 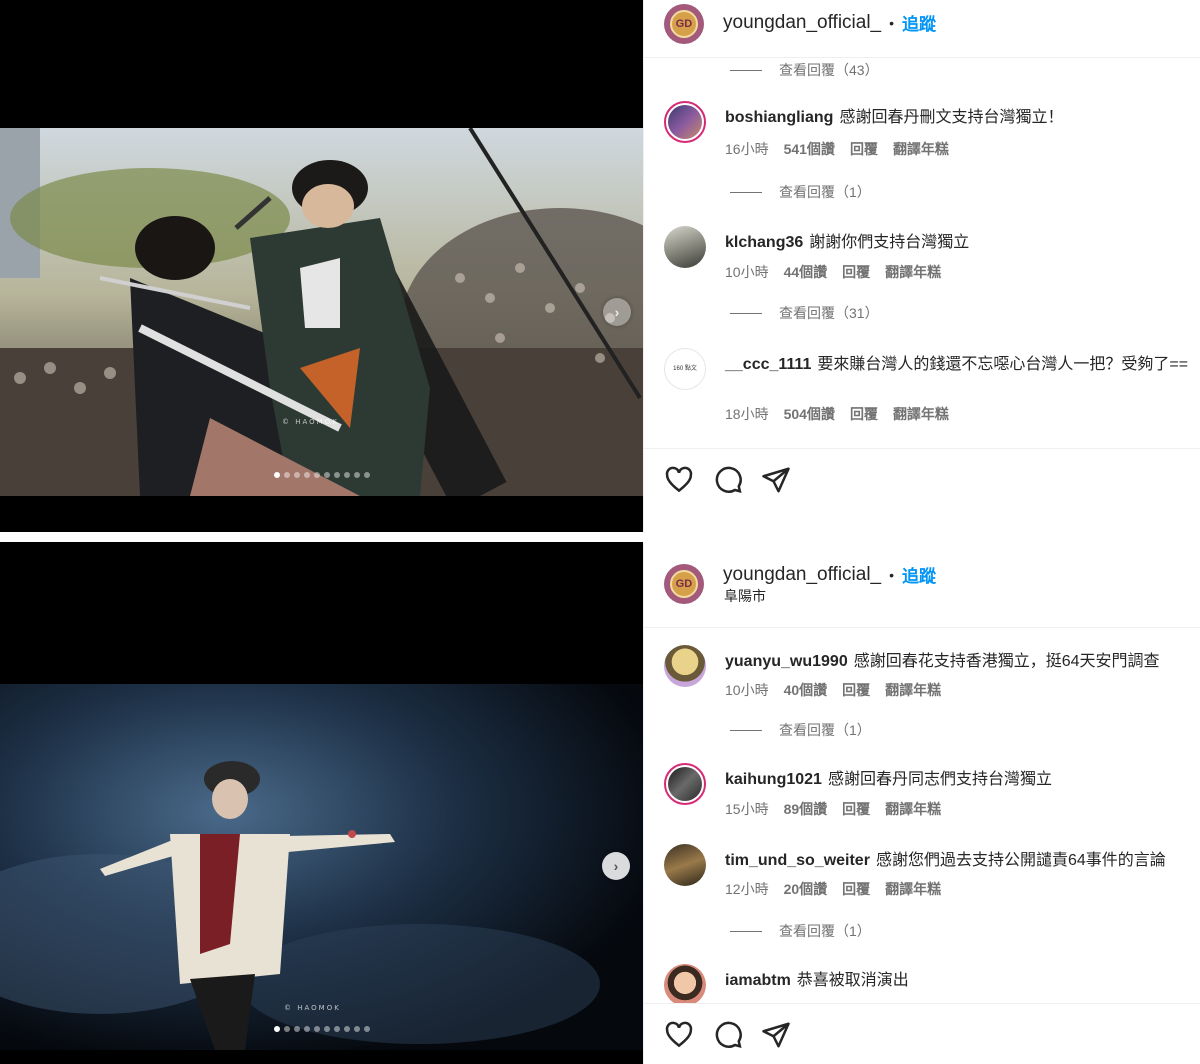 What do you see at coordinates (768, 364) in the screenshot?
I see `comment-username: __ccc_1111` at bounding box center [768, 364].